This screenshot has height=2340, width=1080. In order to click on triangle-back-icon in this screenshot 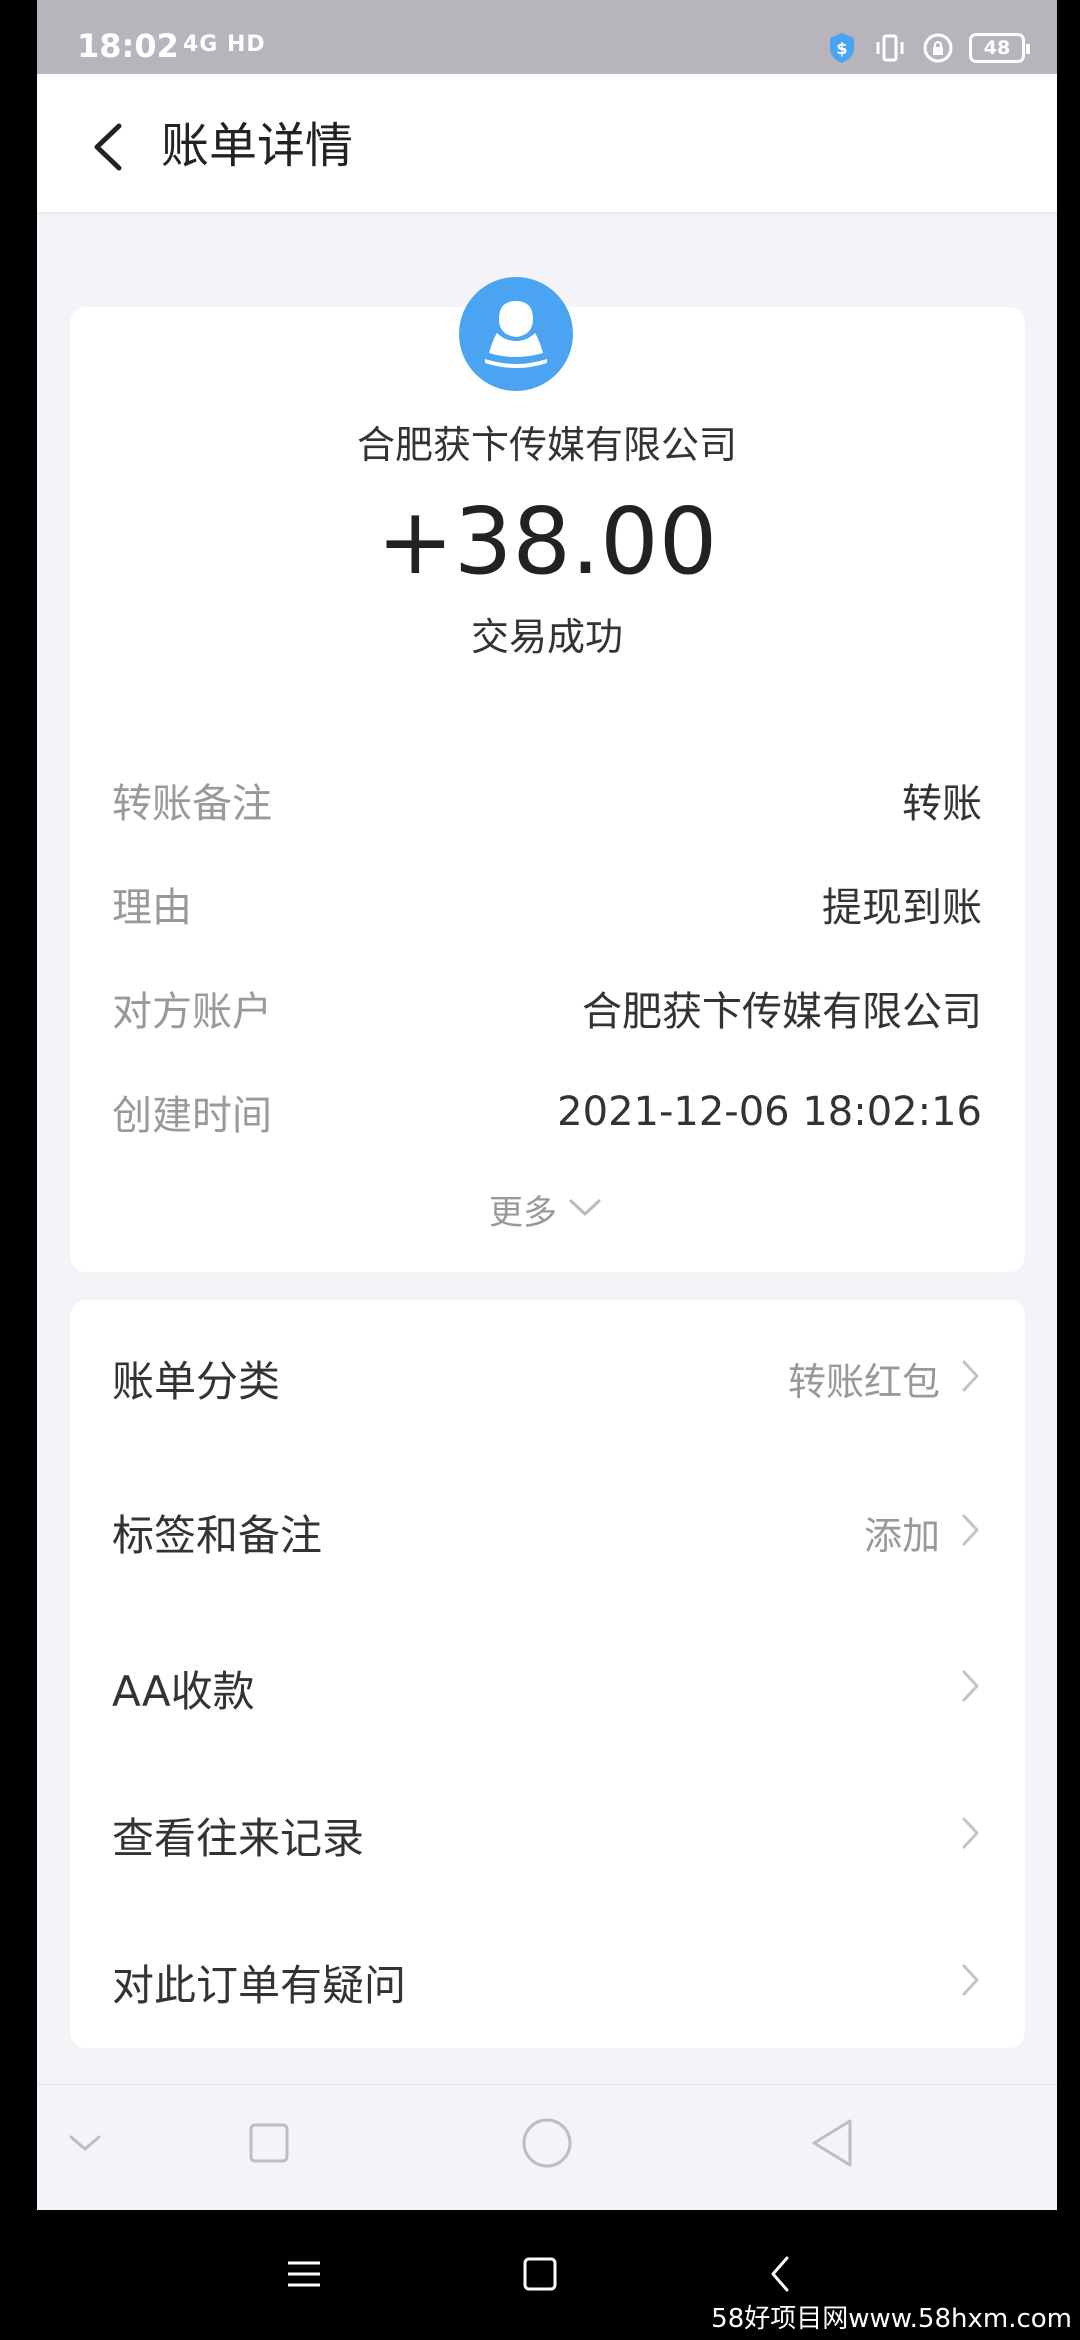, I will do `click(833, 2145)`.